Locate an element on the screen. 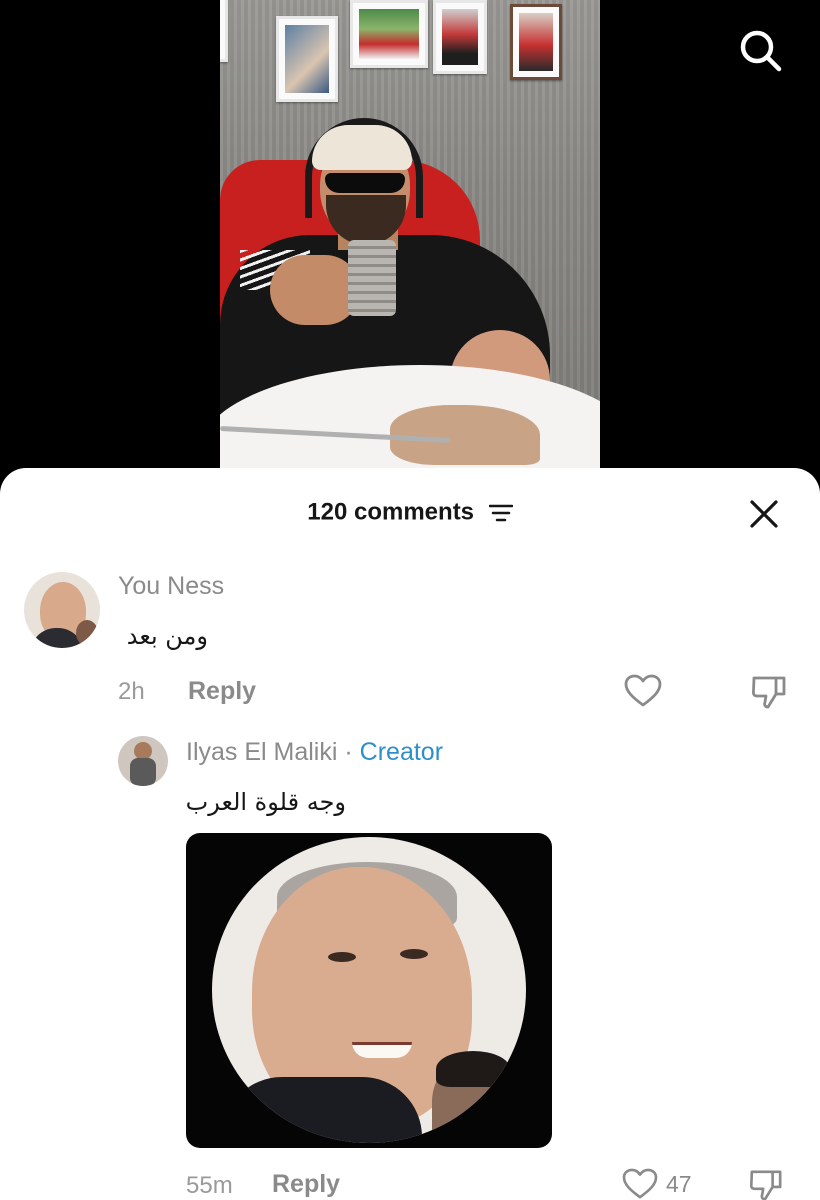 Image resolution: width=820 pixels, height=1200 pixels. comment-time: 2h is located at coordinates (131, 691).